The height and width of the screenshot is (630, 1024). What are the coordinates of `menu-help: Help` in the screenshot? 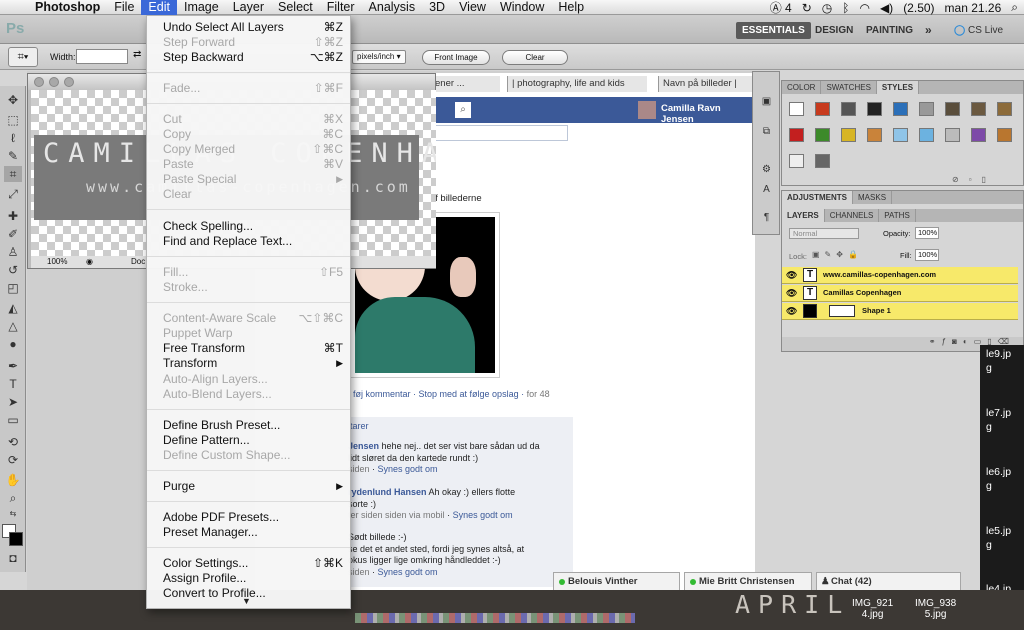 It's located at (571, 7).